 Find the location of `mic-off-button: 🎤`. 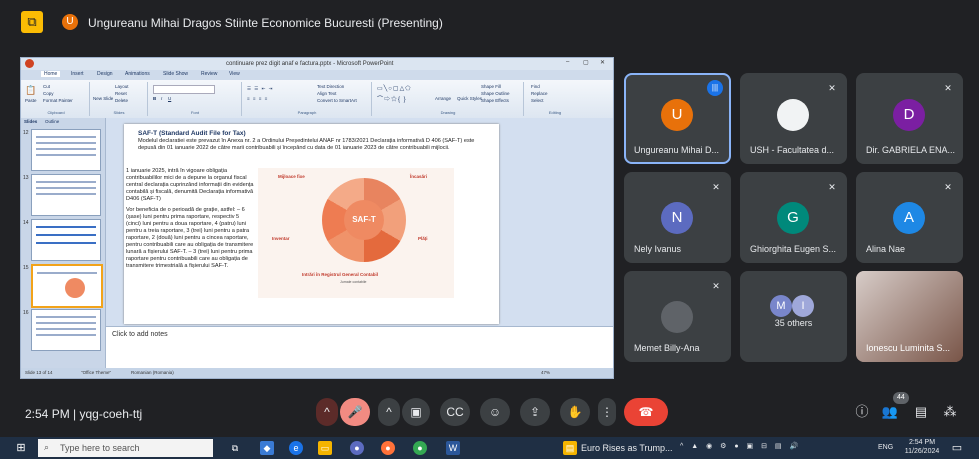

mic-off-button: 🎤 is located at coordinates (355, 412).